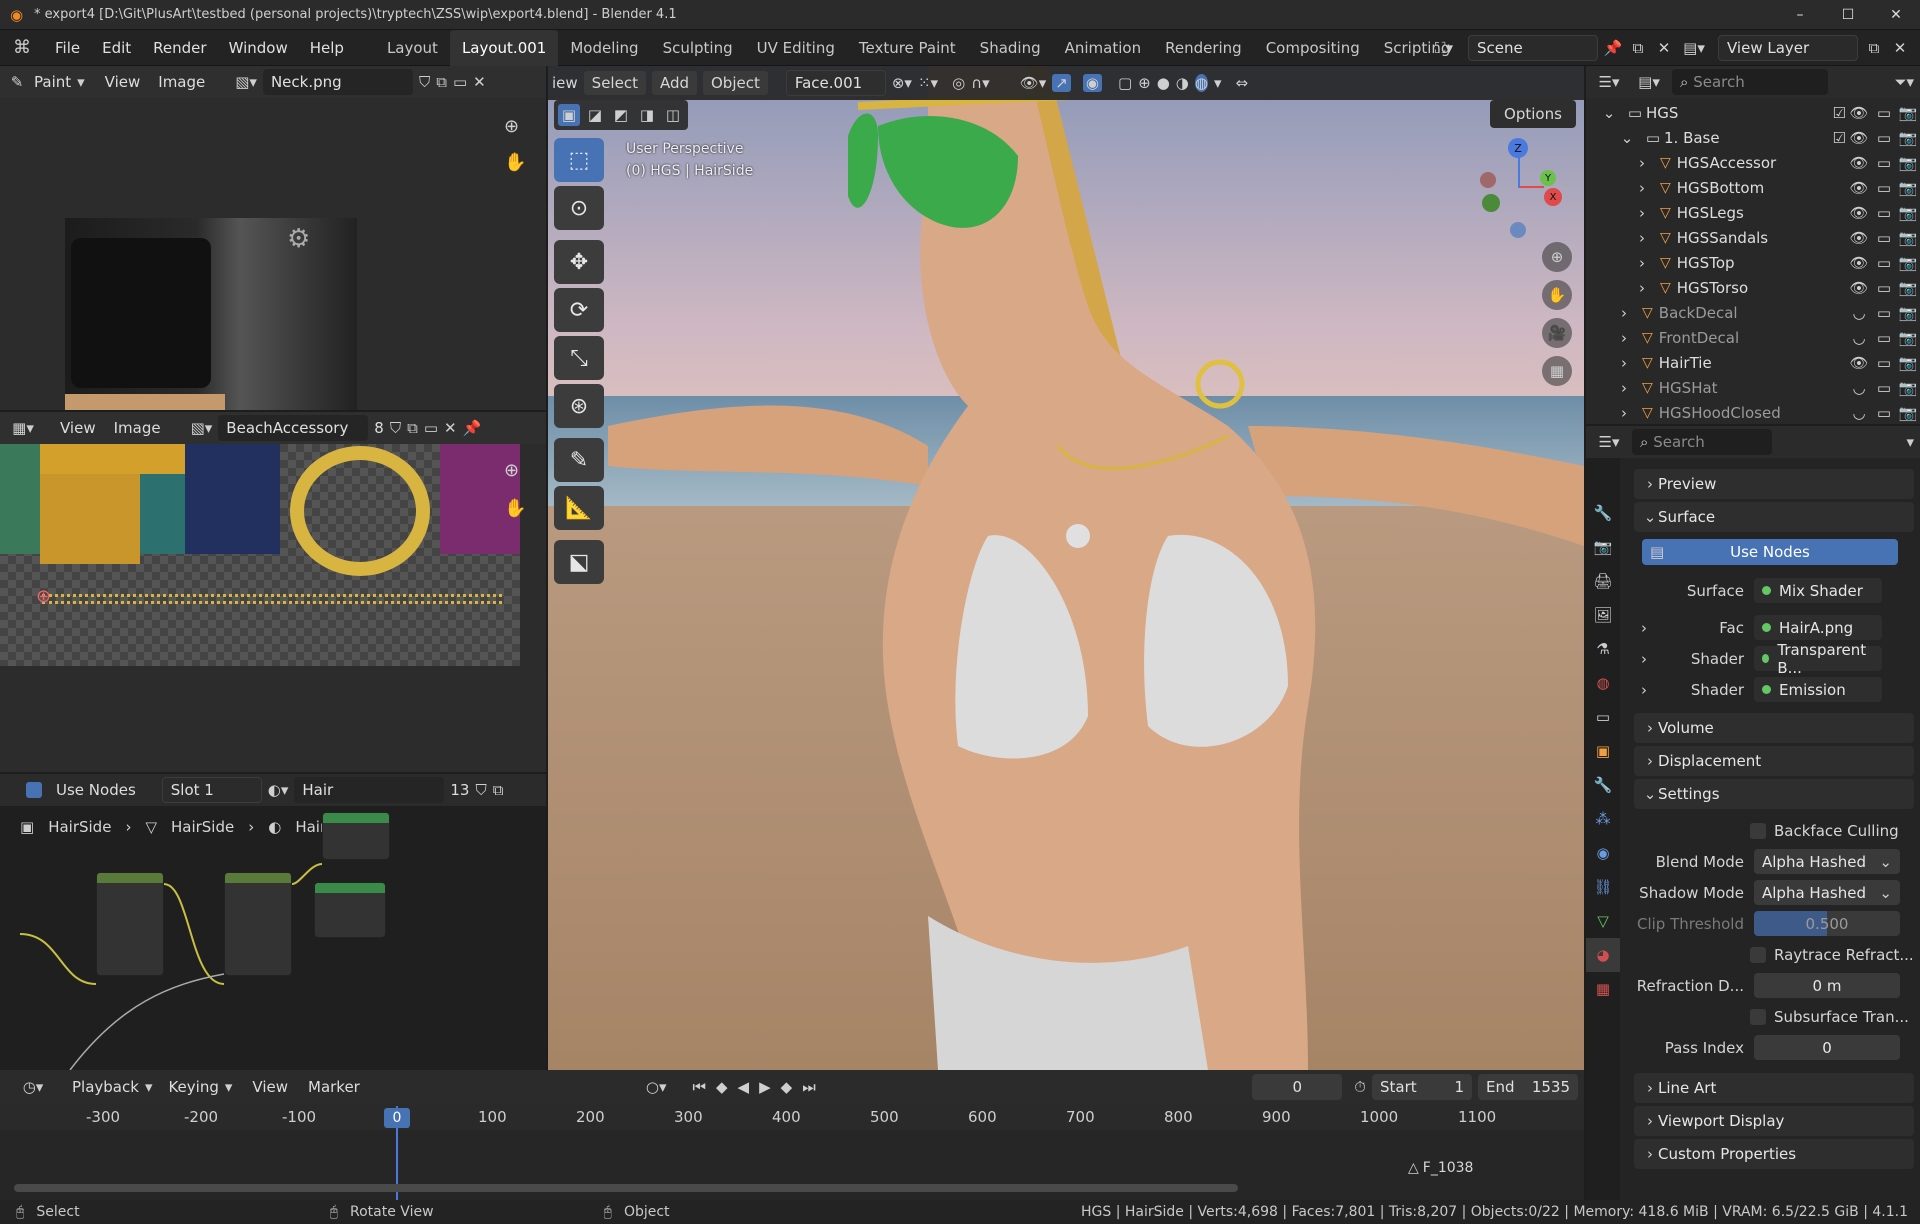 This screenshot has width=1920, height=1224. Describe the element at coordinates (1702, 442) in the screenshot. I see `properties-search-input: ⌕ Search` at that location.